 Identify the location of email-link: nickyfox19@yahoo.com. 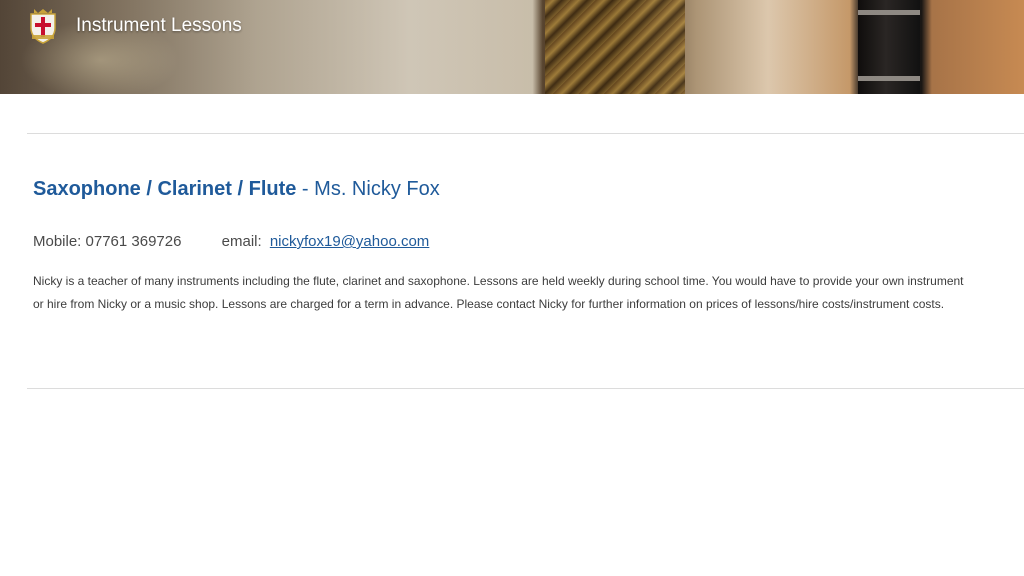
(349, 241).